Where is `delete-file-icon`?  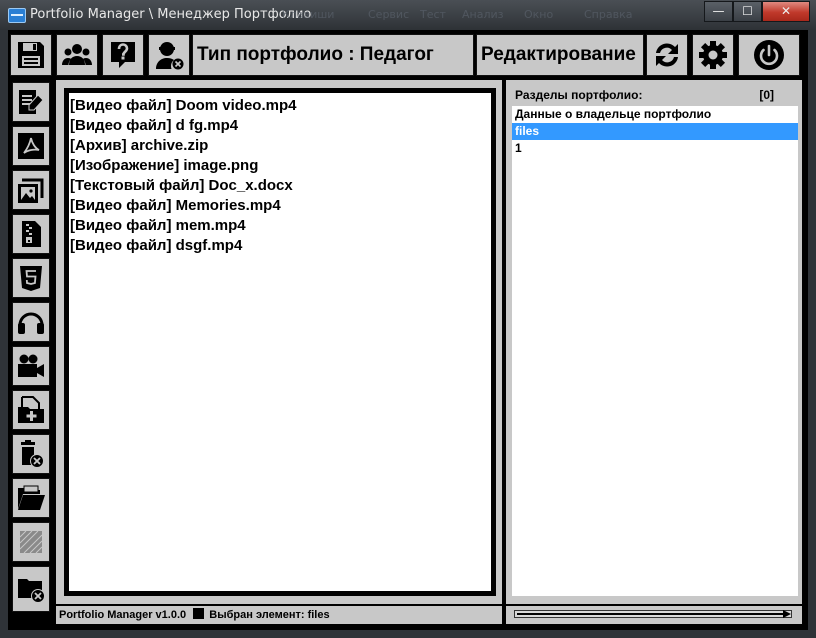 delete-file-icon is located at coordinates (32, 454).